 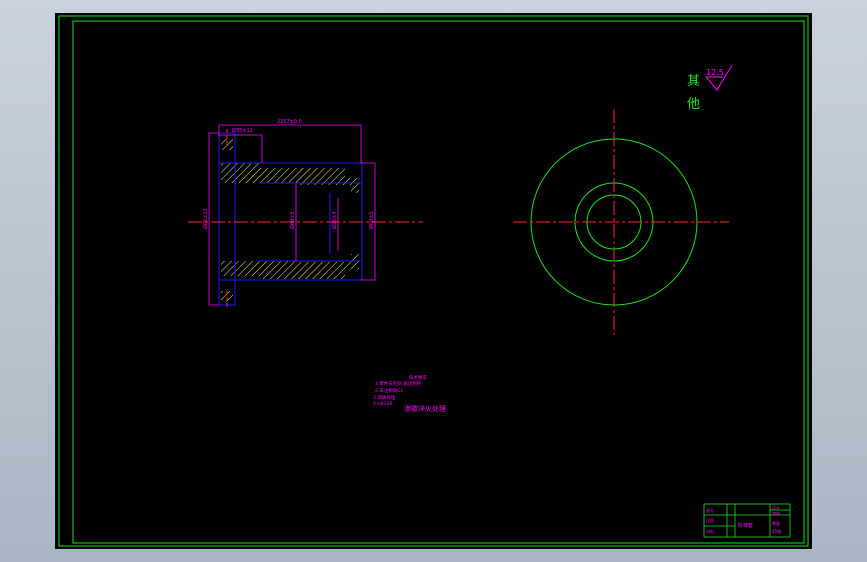 What do you see at coordinates (776, 523) in the screenshot?
I see `tb-cell-6: 数量` at bounding box center [776, 523].